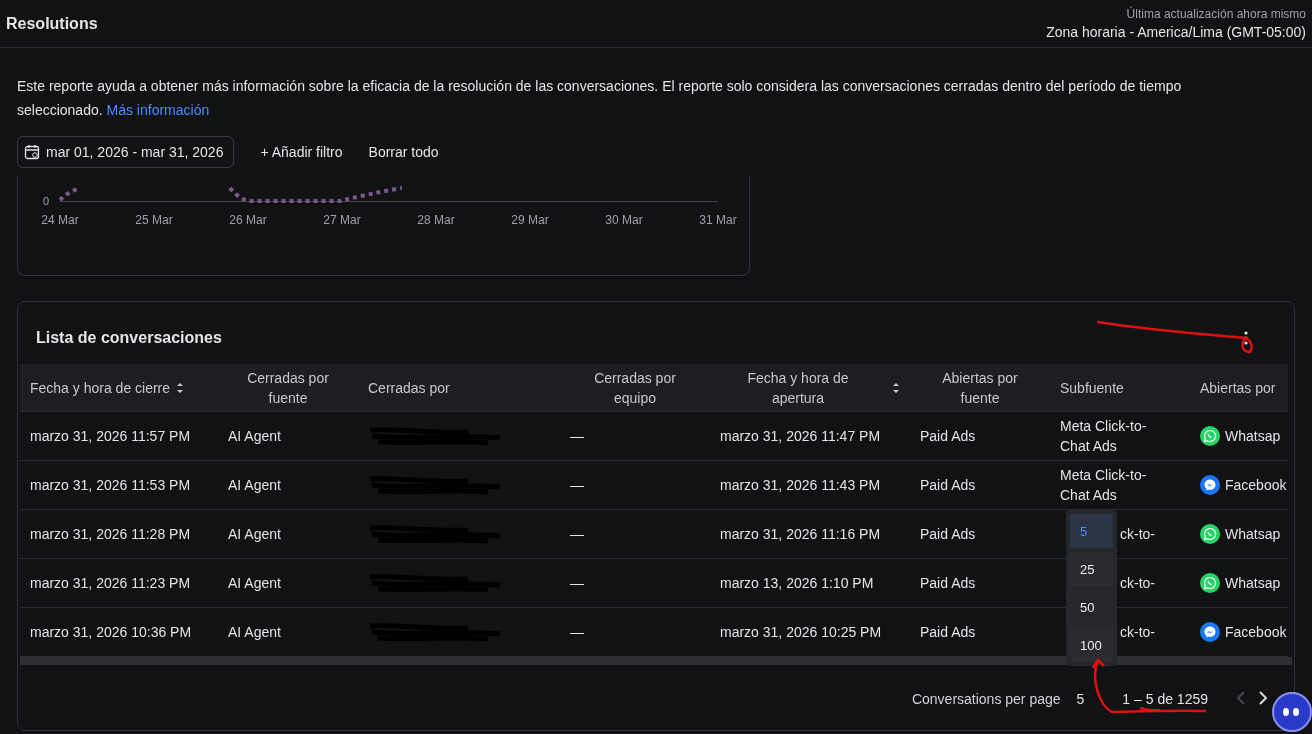  Describe the element at coordinates (1246, 337) in the screenshot. I see `more-icon` at that location.